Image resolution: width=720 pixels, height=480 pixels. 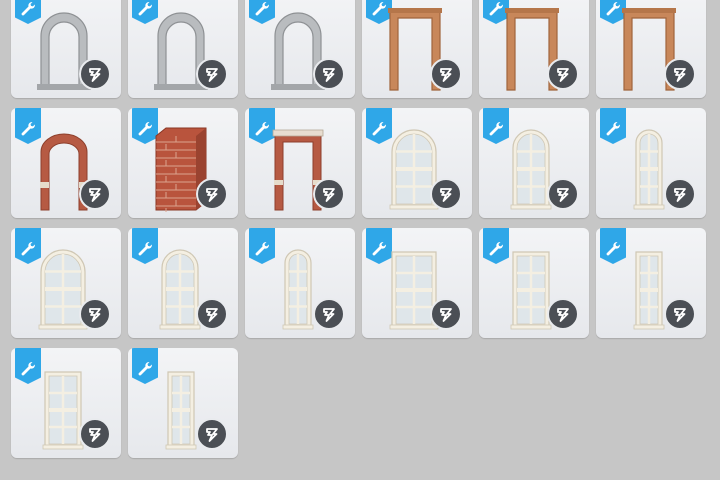 I want to click on catalog-item-window-sash-wide, so click(x=417, y=283).